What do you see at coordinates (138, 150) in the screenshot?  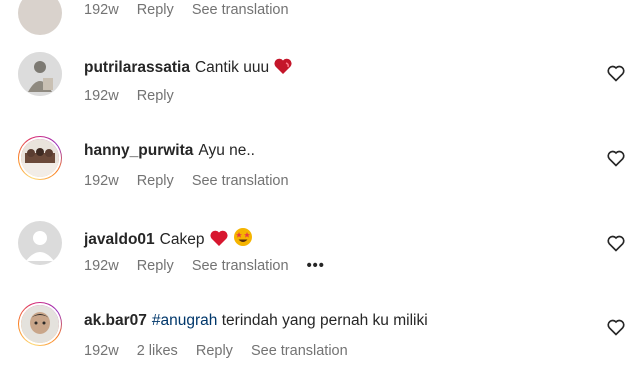 I see `comment-username: hanny_purwita` at bounding box center [138, 150].